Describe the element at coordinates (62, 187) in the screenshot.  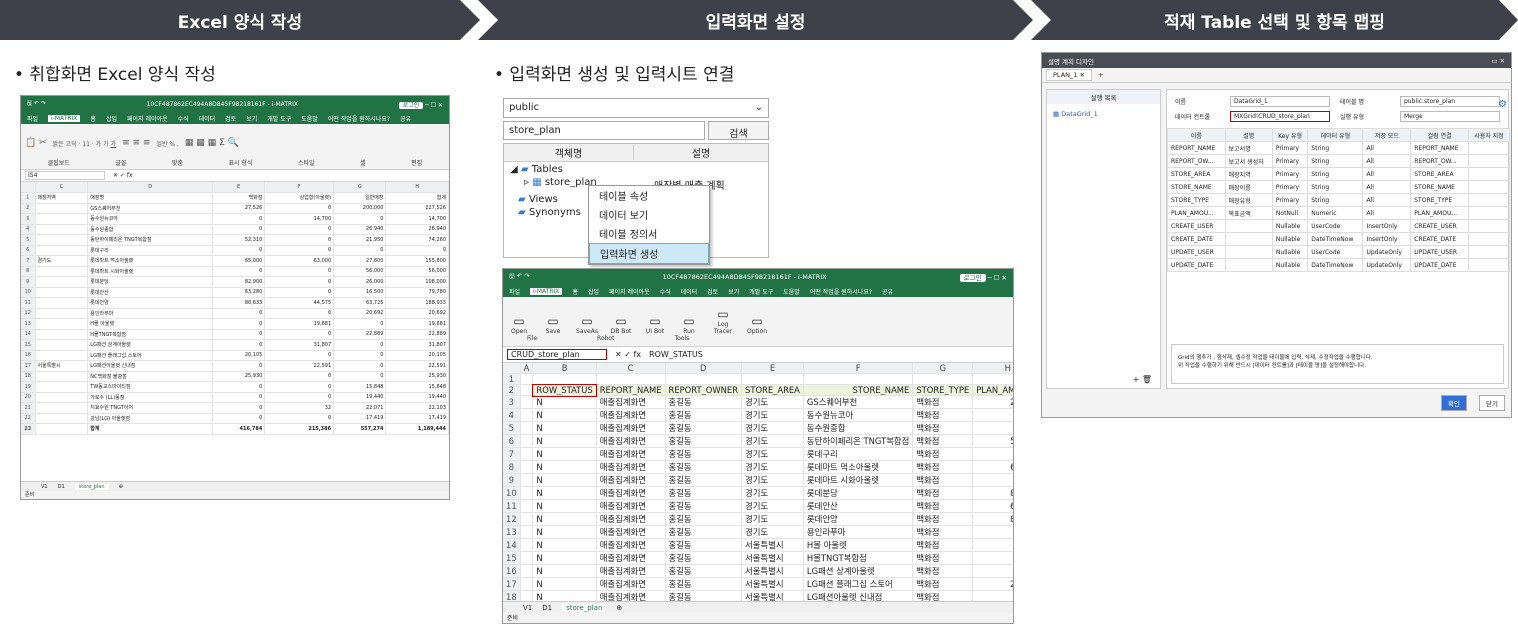
I see `table-cell: C` at that location.